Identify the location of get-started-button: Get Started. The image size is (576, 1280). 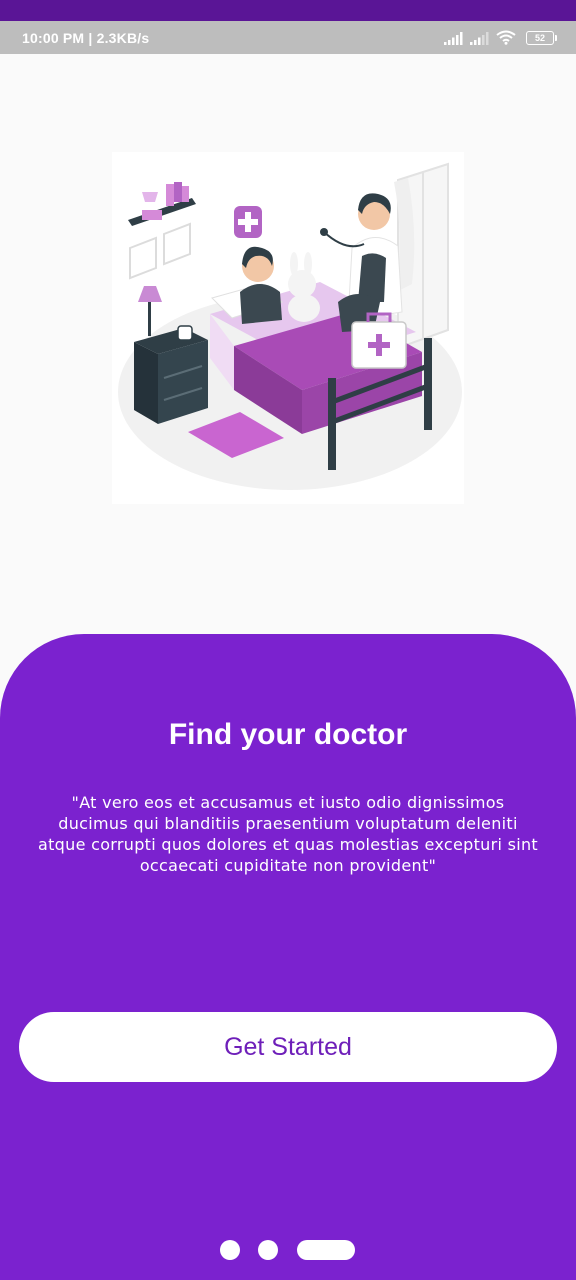
(288, 1047).